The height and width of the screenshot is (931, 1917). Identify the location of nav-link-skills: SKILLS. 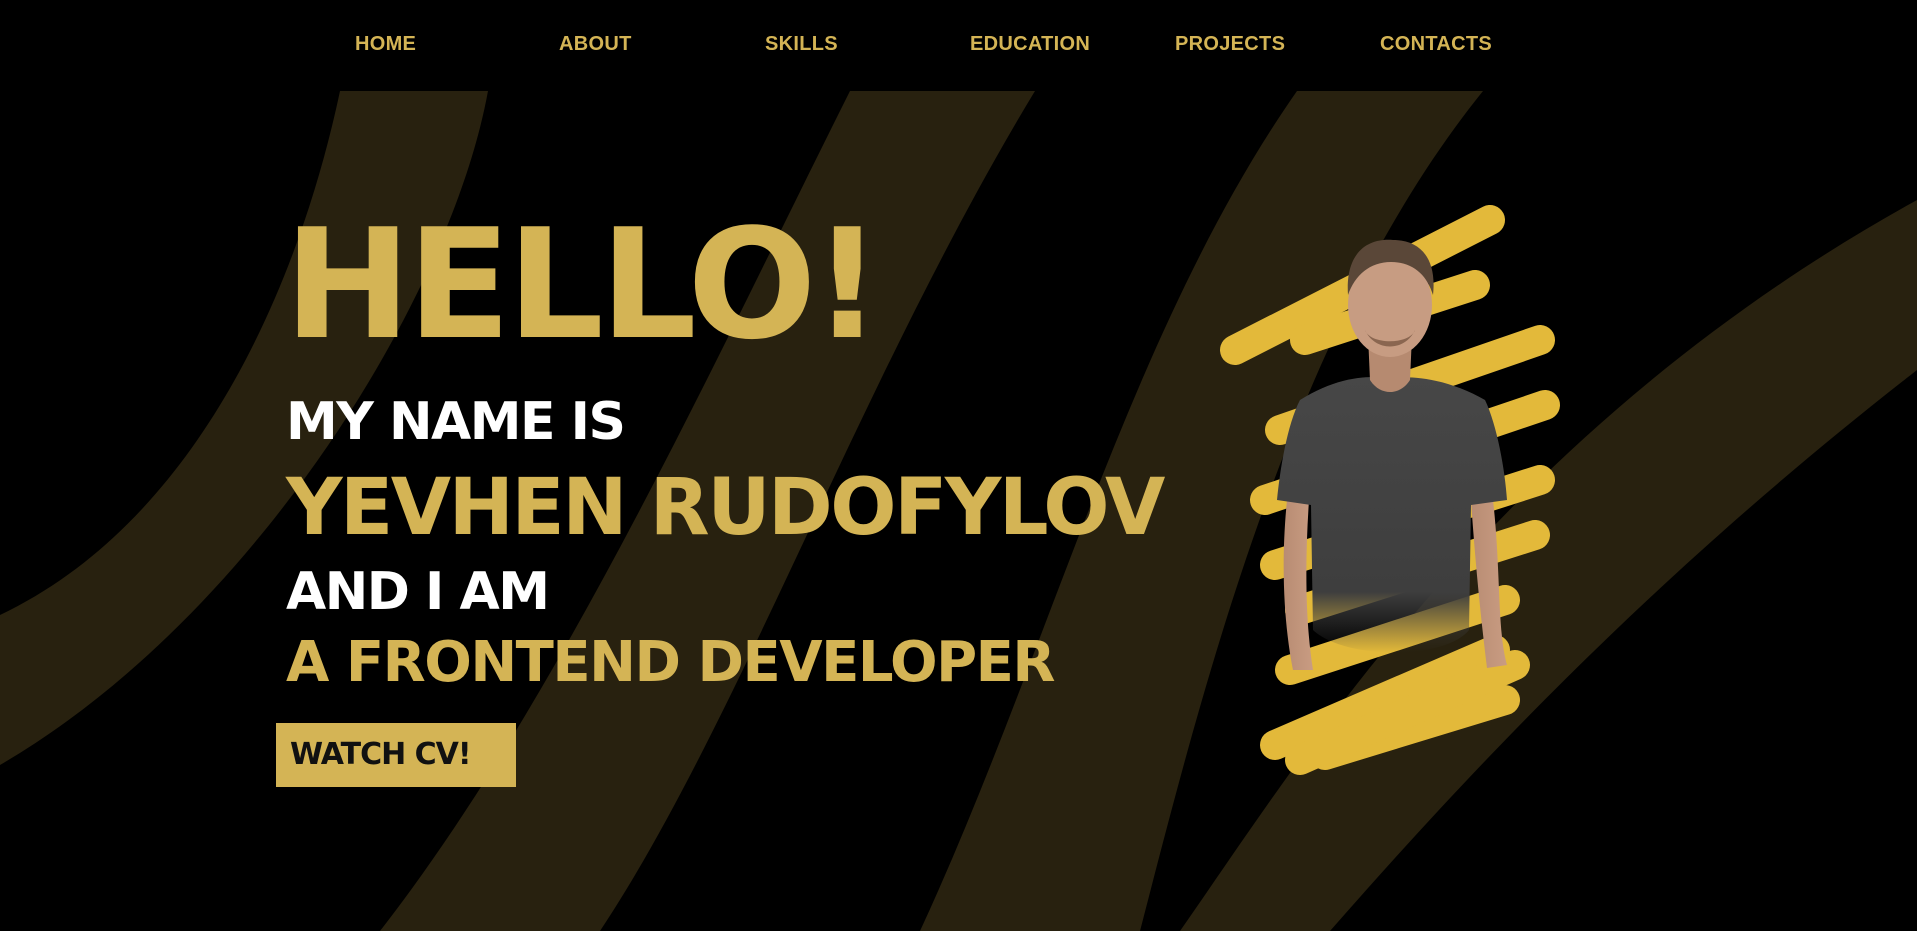
(801, 44).